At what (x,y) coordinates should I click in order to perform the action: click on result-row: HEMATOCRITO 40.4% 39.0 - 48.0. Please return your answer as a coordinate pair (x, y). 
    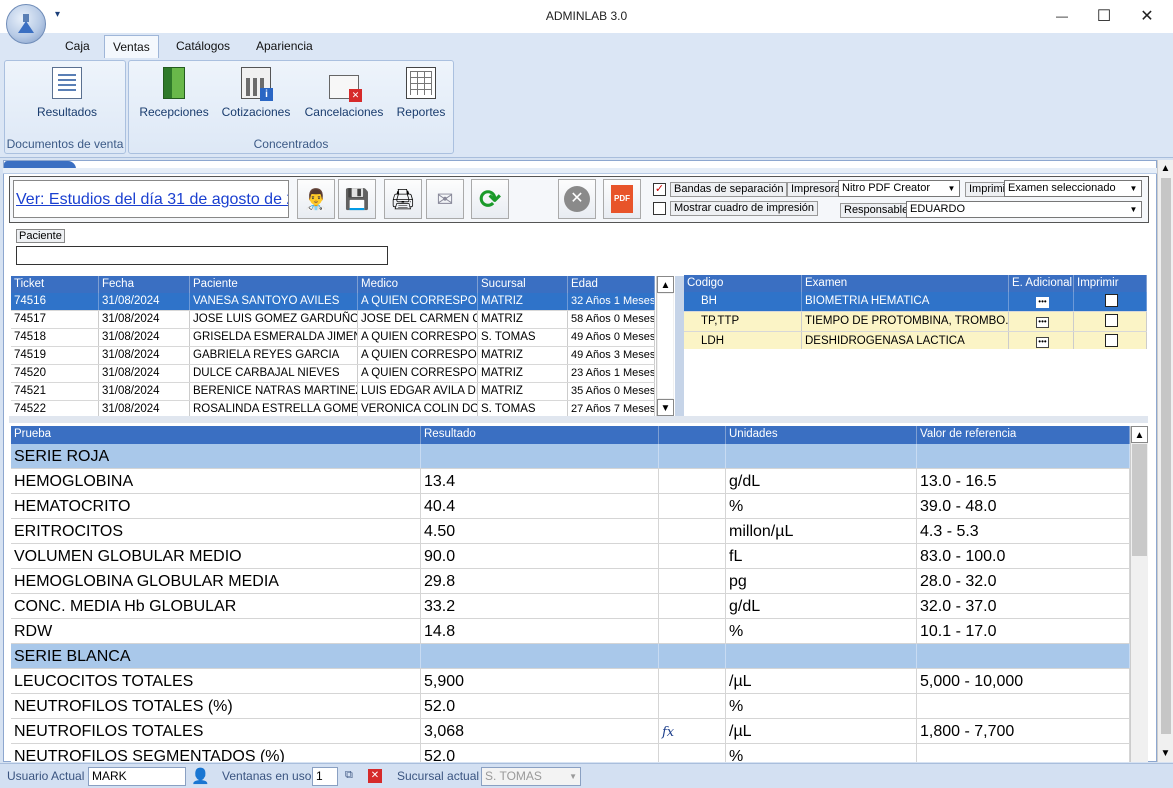
    Looking at the image, I should click on (570, 506).